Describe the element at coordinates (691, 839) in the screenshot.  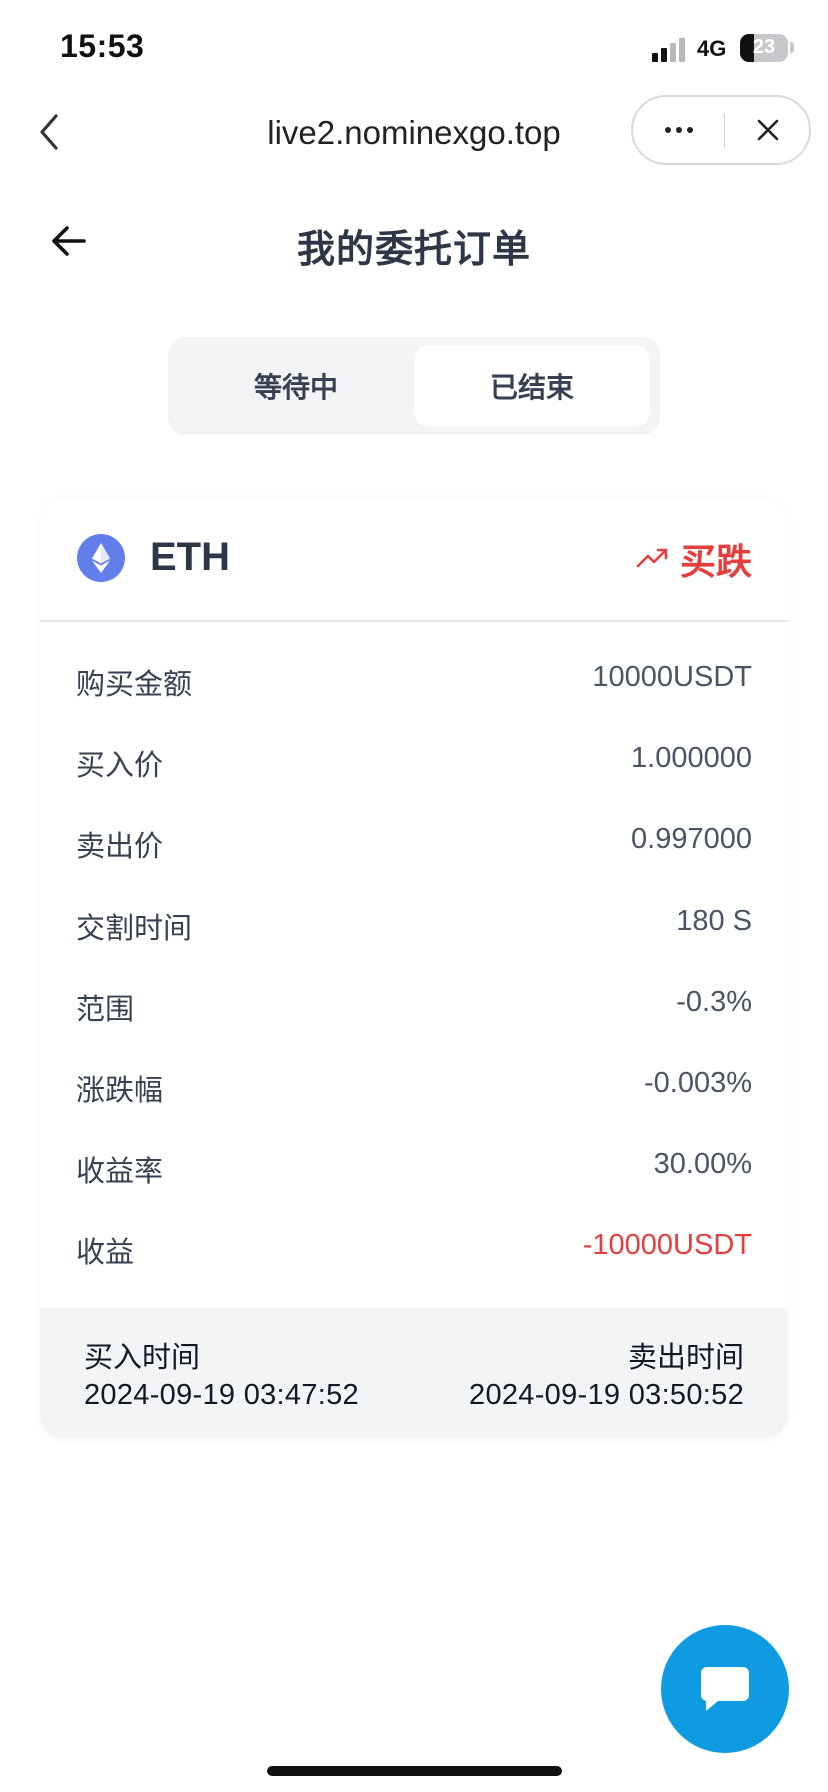
I see `row-value-sell-price: 0.997000` at that location.